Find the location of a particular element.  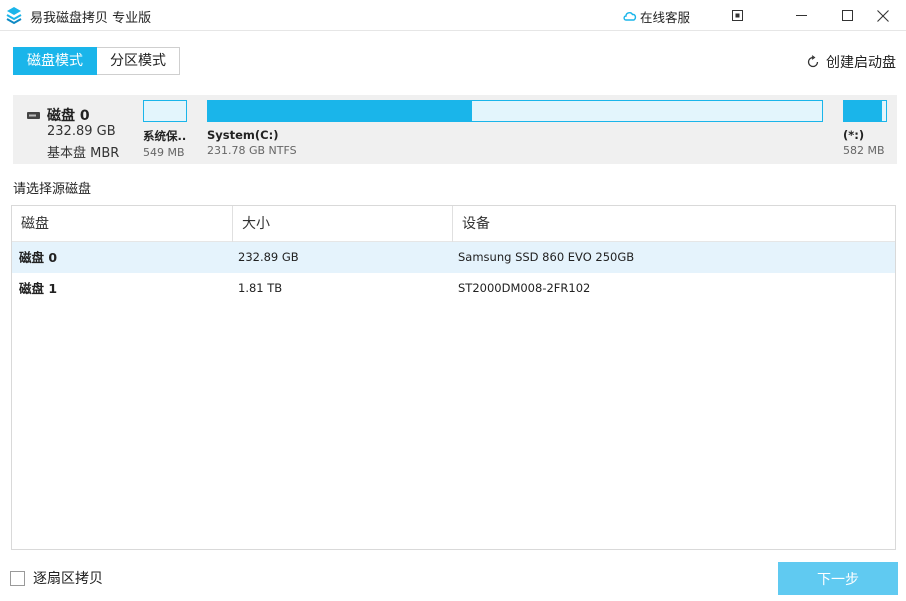

table-header: 磁盘 大小 设备 is located at coordinates (453, 224).